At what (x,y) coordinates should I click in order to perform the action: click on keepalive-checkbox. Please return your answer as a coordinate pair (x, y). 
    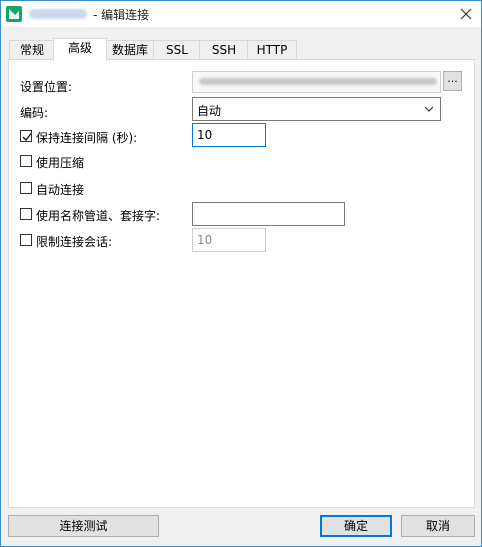
    Looking at the image, I should click on (26, 136).